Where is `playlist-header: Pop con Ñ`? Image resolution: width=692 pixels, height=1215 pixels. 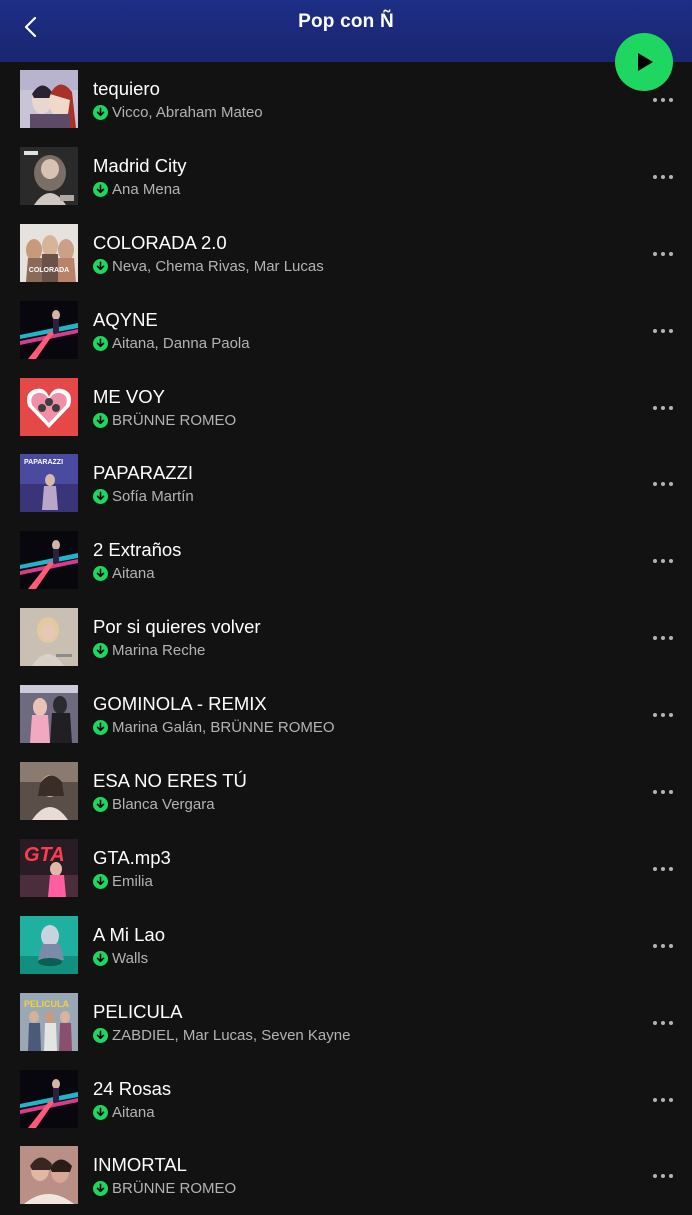 playlist-header: Pop con Ñ is located at coordinates (346, 31).